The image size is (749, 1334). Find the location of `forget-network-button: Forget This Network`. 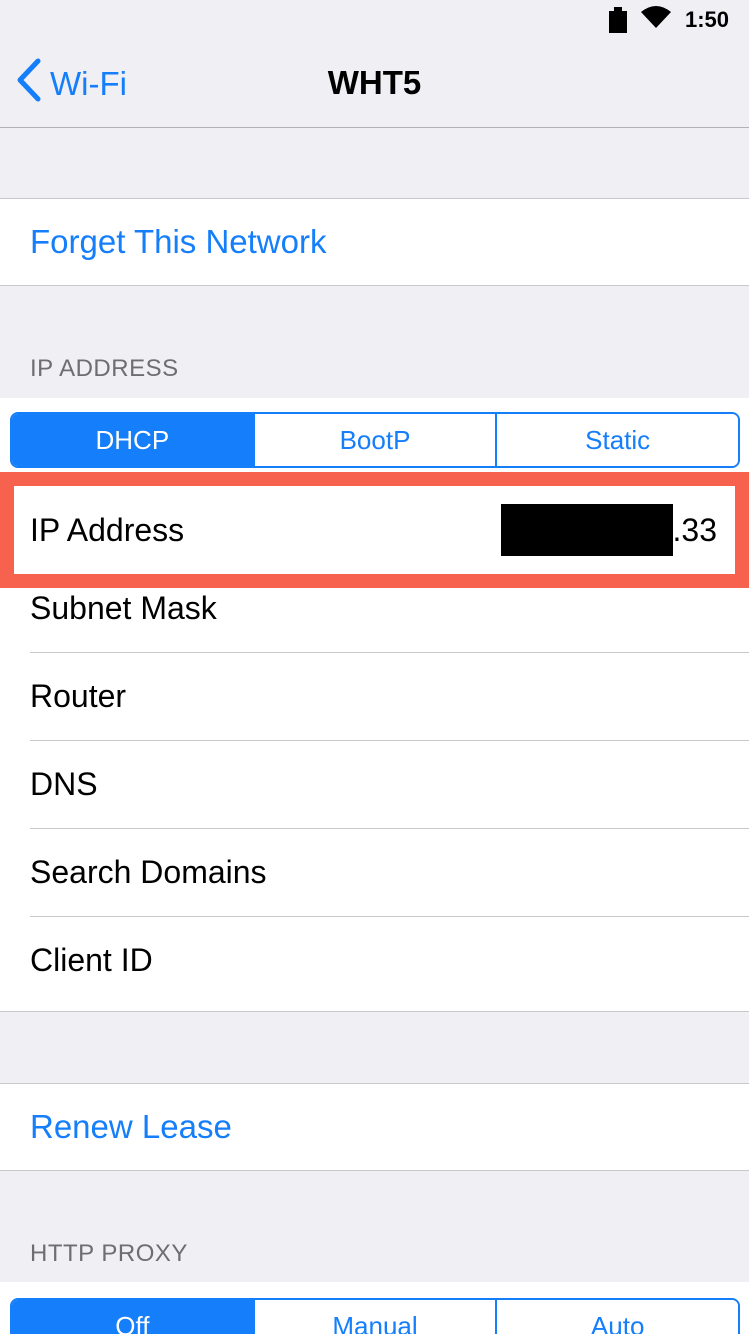

forget-network-button: Forget This Network is located at coordinates (374, 242).